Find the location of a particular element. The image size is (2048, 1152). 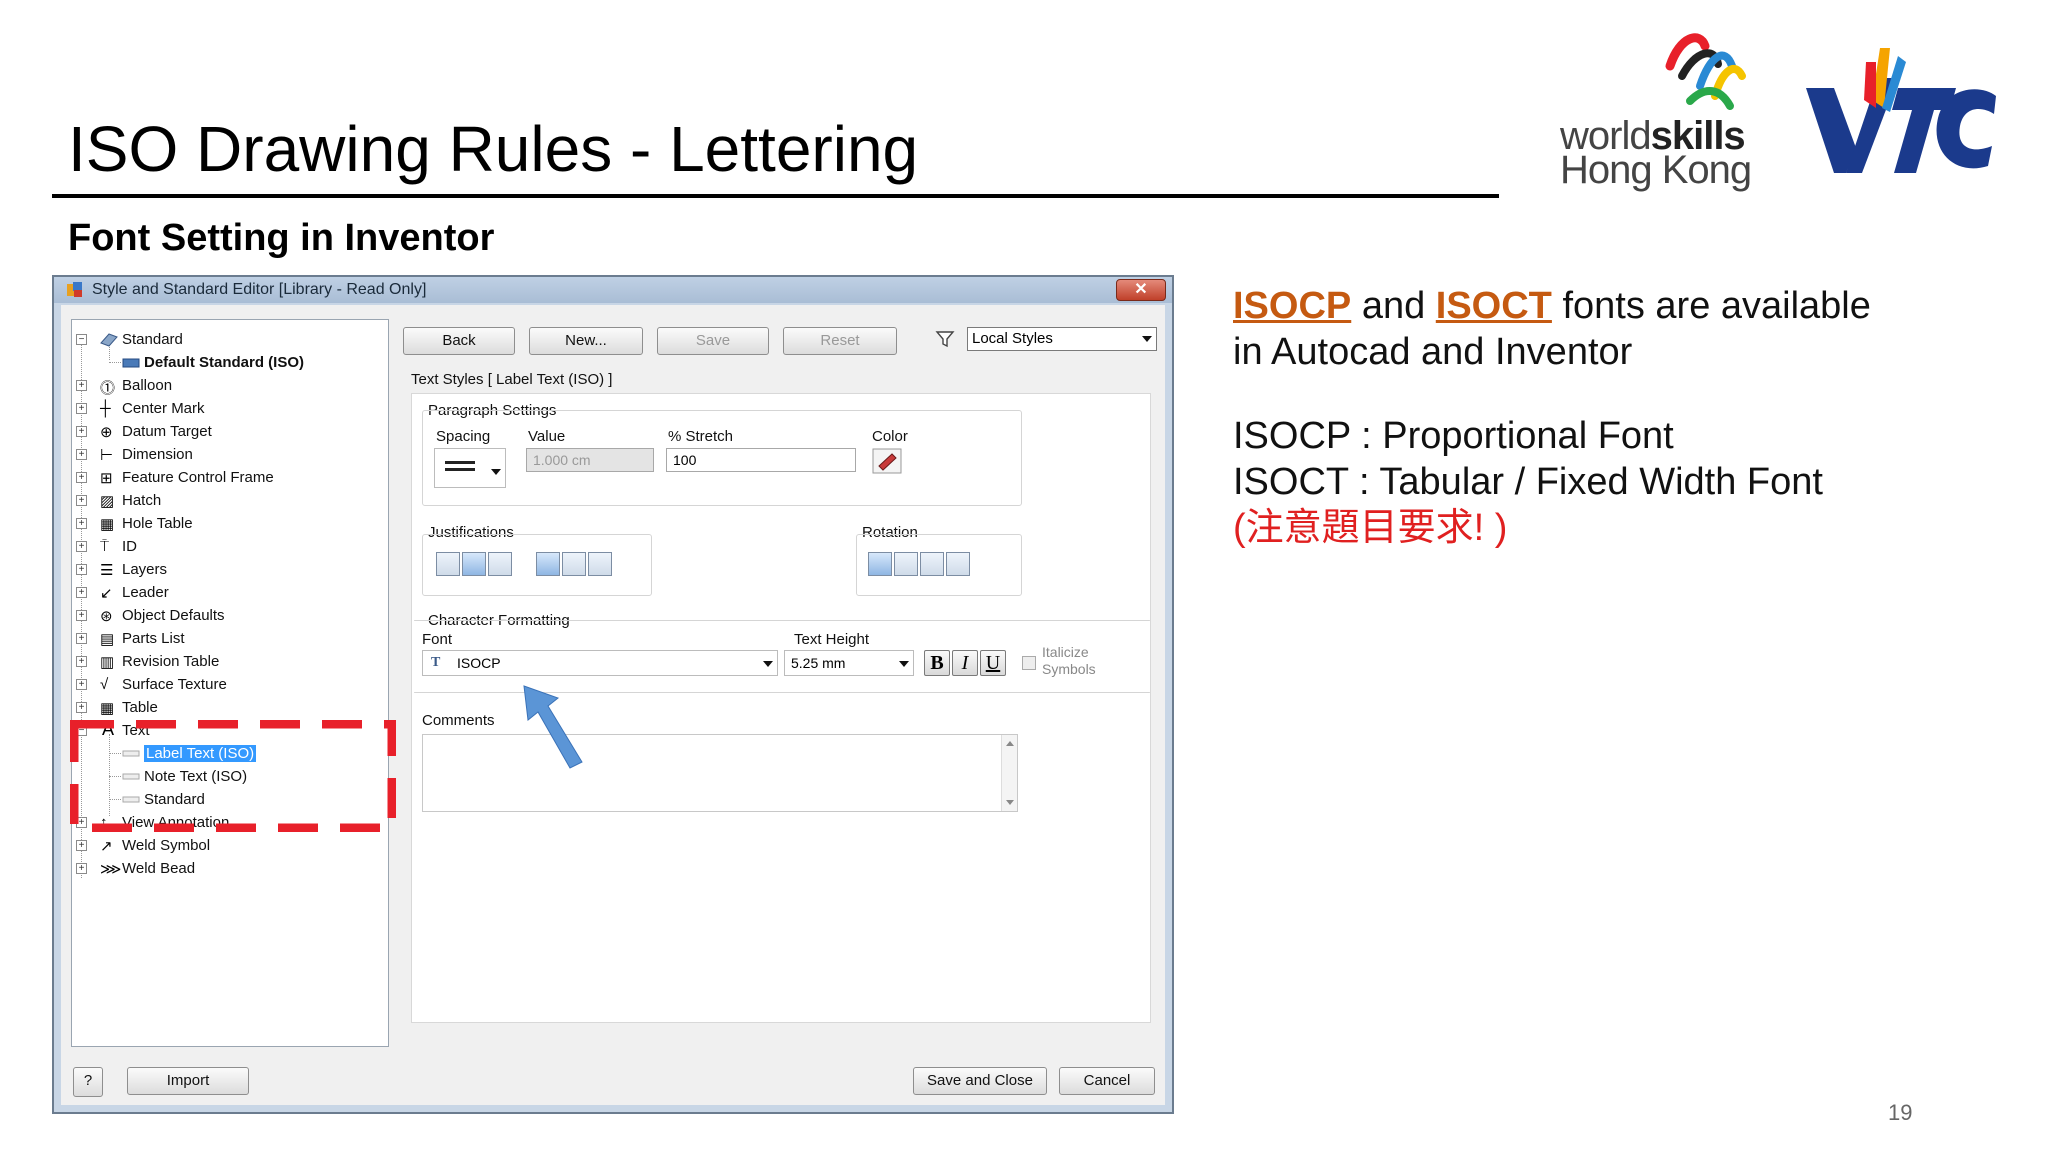

text-height-dropdown: 5.25 mm is located at coordinates (849, 663).